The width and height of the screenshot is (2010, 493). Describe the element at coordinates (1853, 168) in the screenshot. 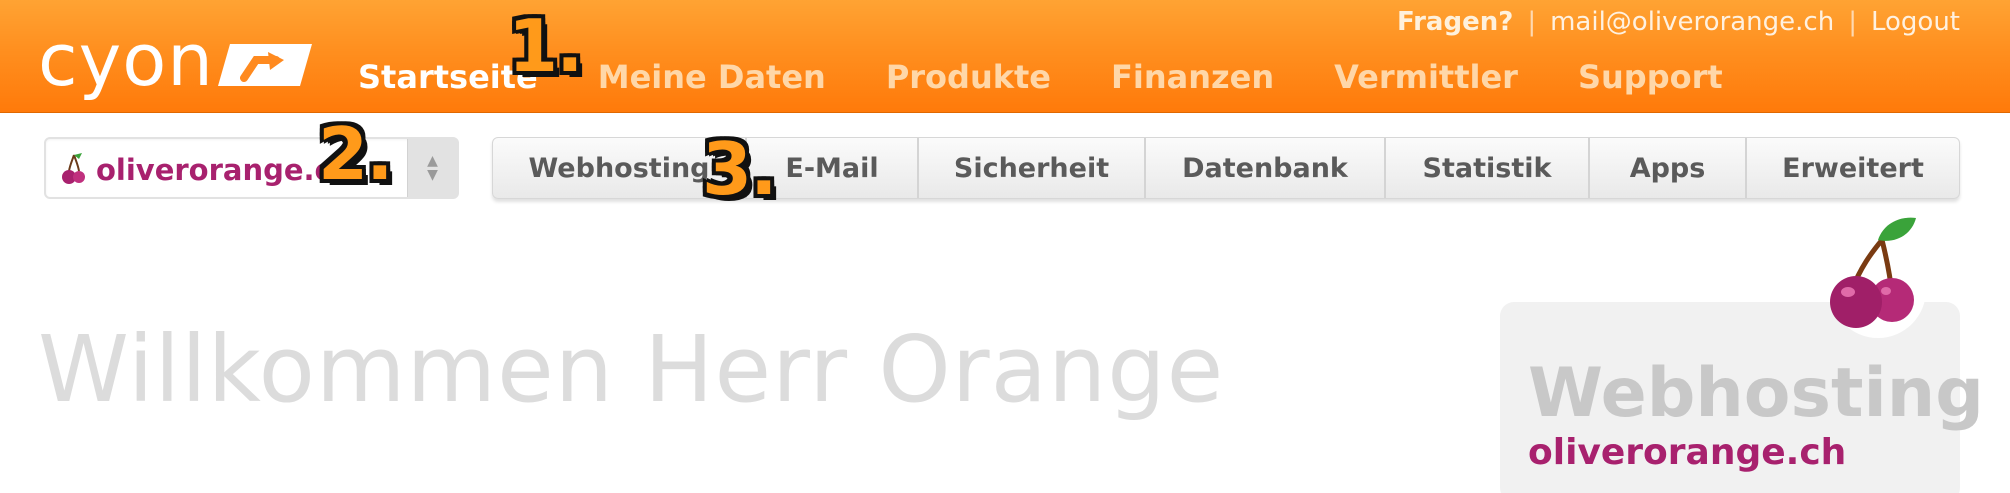

I see `tab-erweitert: Erweitert` at that location.